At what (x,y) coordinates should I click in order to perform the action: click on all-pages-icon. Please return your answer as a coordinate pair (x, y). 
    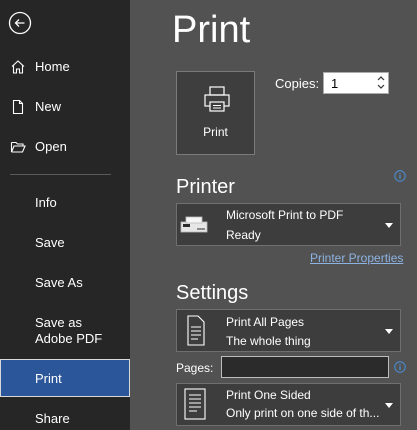
    Looking at the image, I should click on (196, 330).